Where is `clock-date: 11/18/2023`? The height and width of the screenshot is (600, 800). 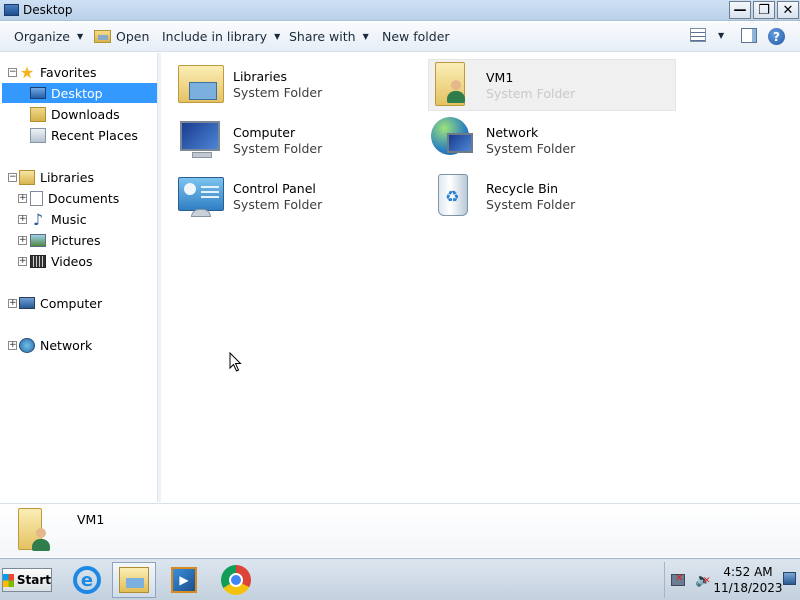 clock-date: 11/18/2023 is located at coordinates (748, 588).